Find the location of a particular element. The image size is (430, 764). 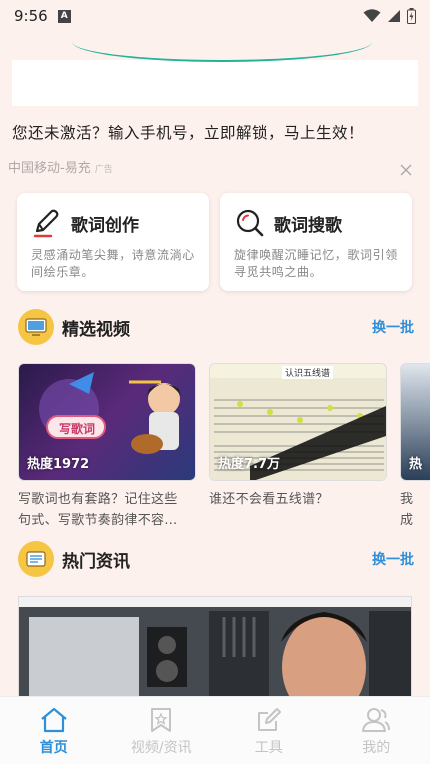

video-title: 谁还不会看五线谱？ is located at coordinates (298, 499).